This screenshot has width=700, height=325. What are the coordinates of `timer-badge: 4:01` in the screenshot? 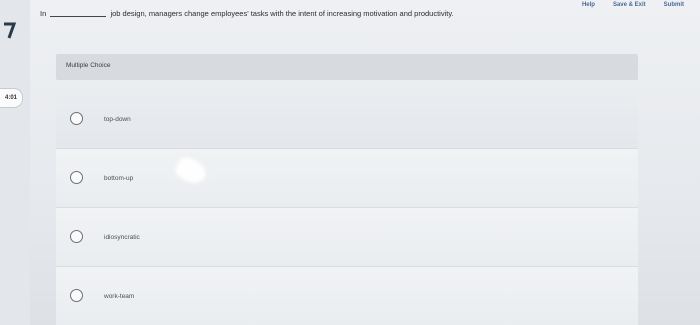 It's located at (11, 98).